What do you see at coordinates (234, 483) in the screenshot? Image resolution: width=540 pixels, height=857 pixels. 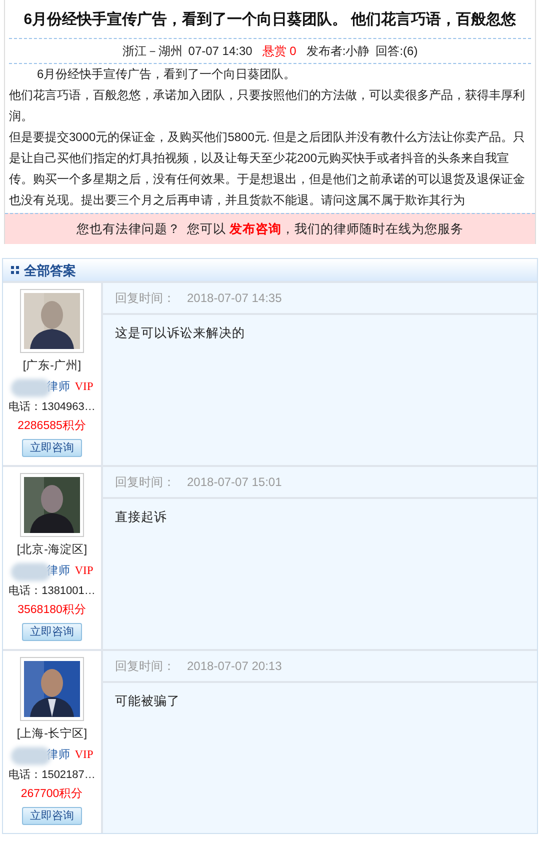 I see `reply-time: 2018-07-07 15:01` at bounding box center [234, 483].